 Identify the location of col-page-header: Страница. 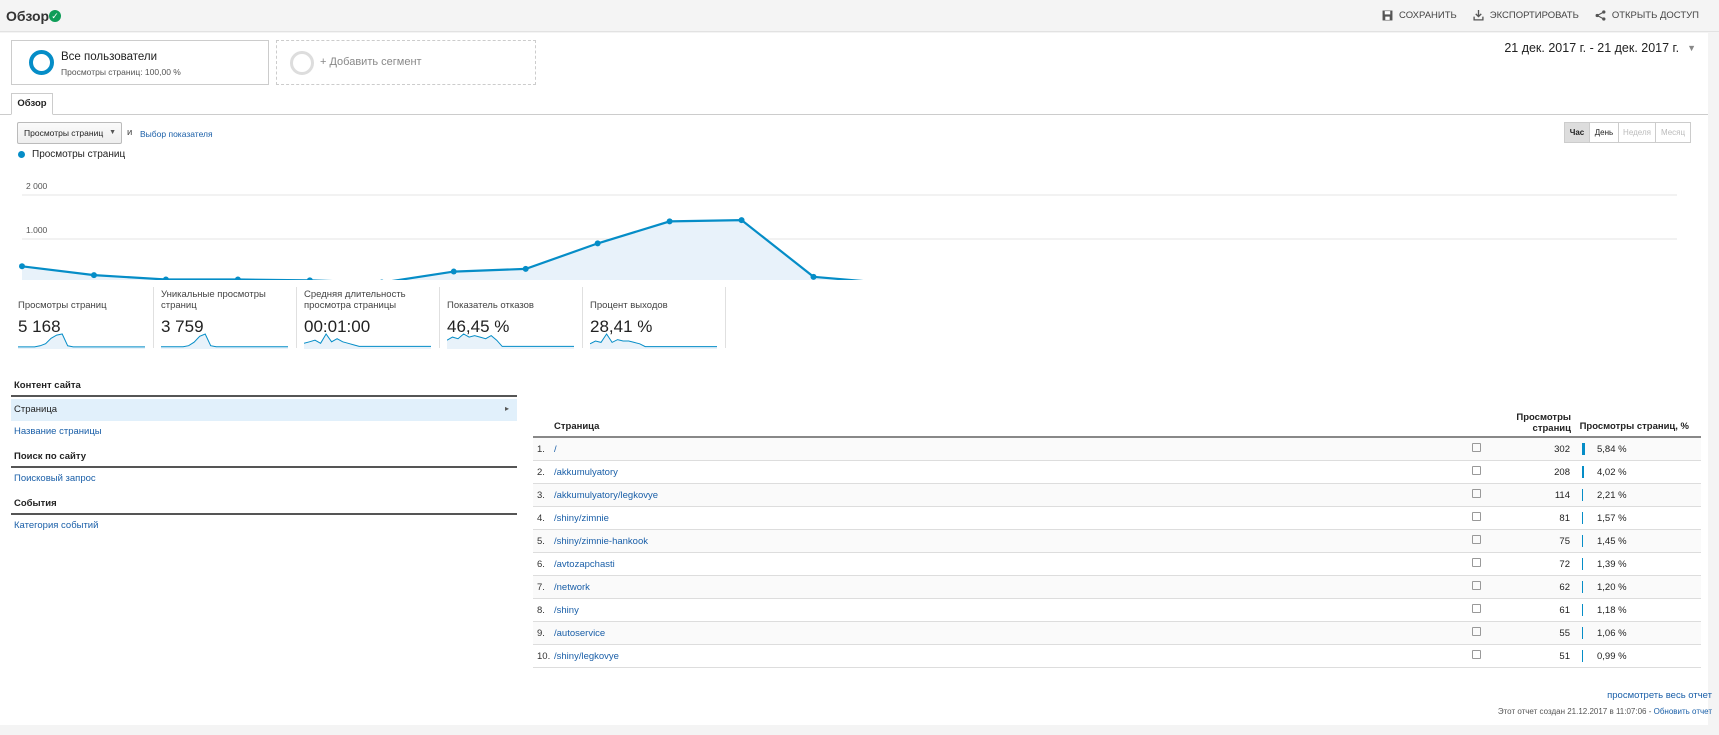
(576, 426).